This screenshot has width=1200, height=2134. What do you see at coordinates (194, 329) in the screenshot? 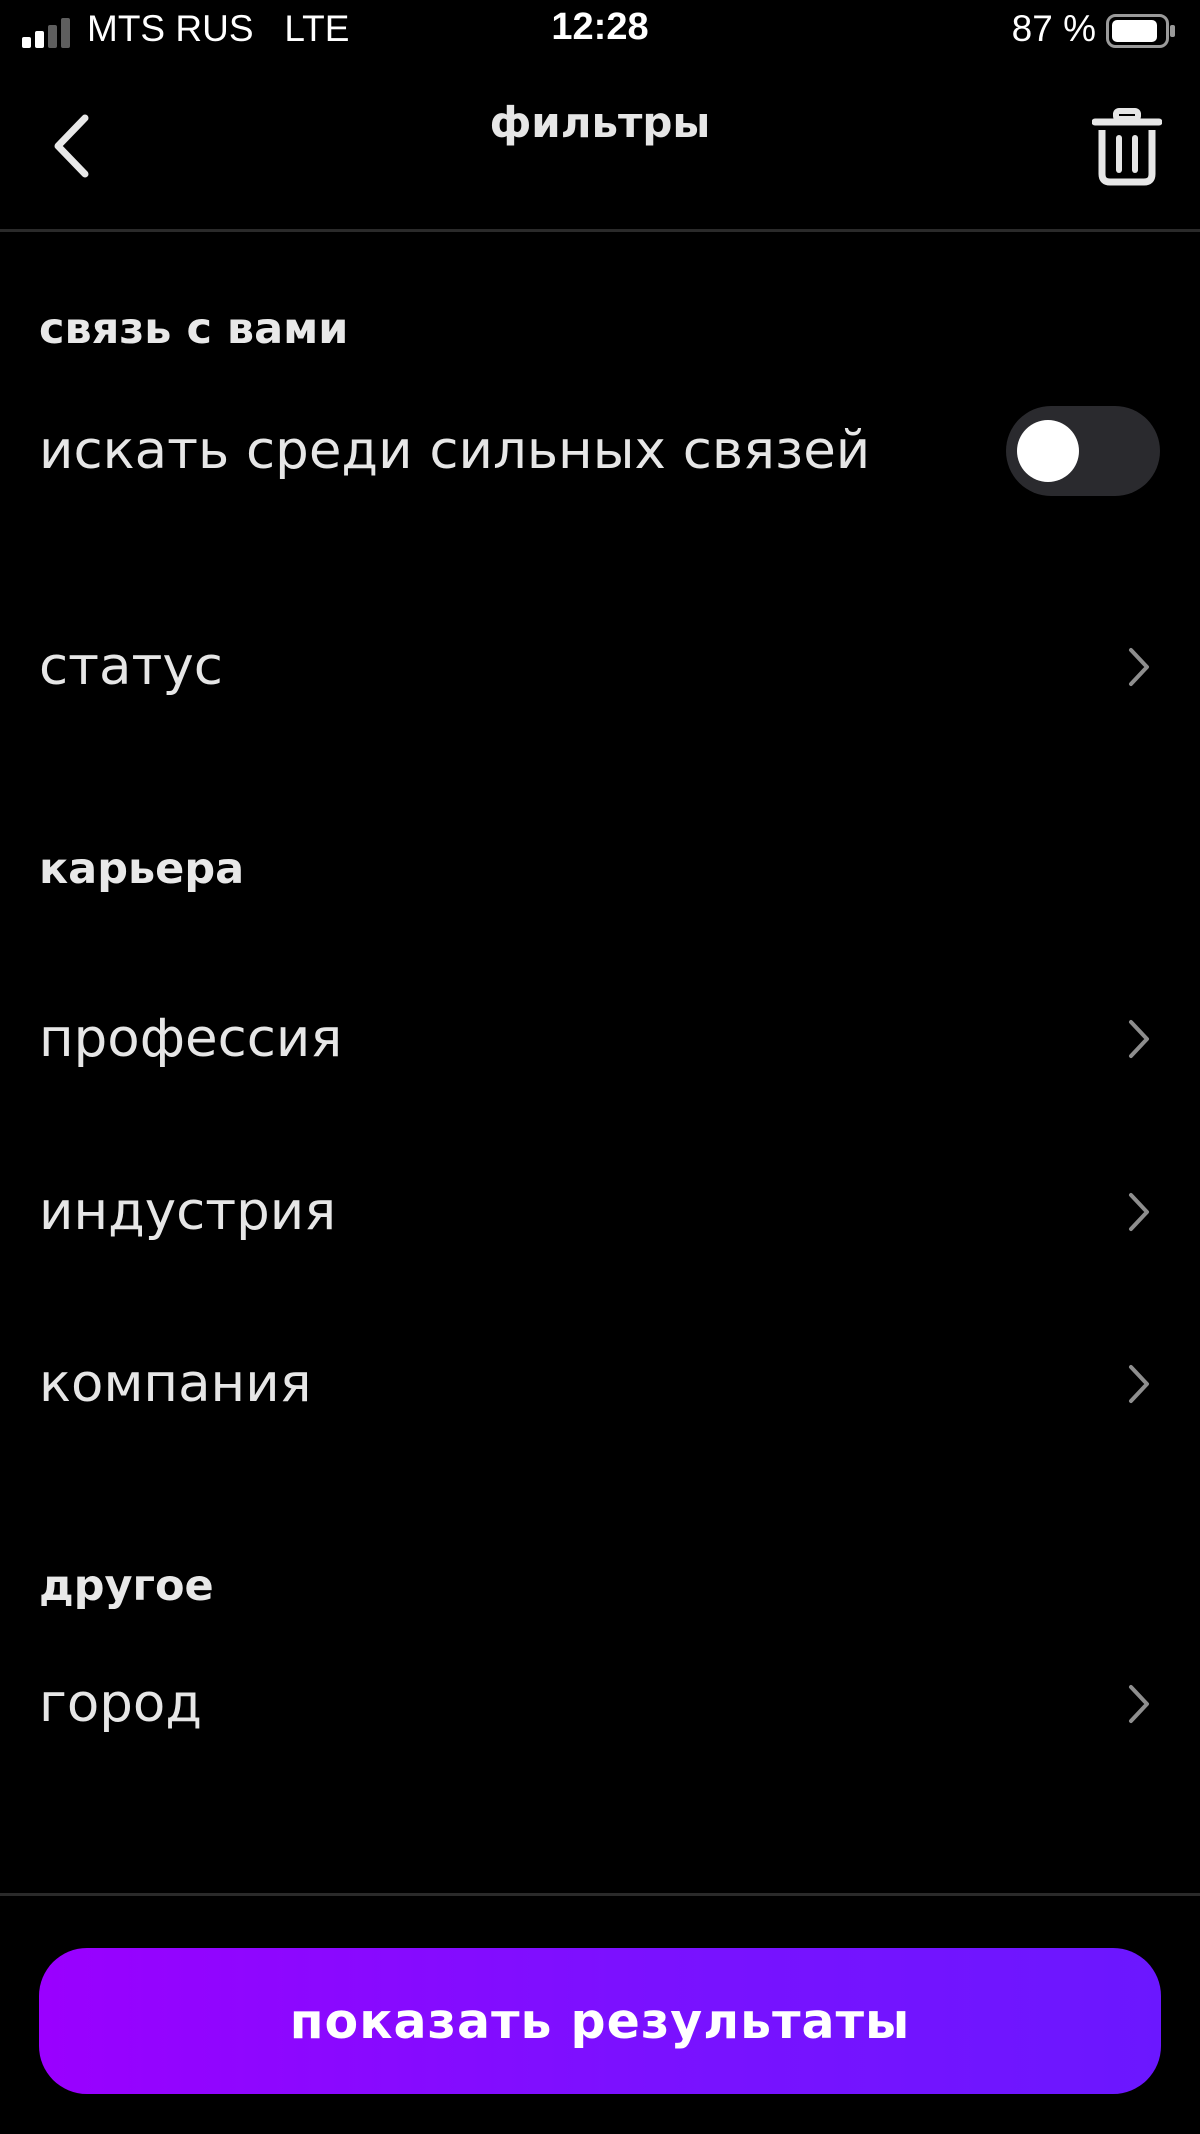
I see `section-title-connection: связь с вами` at bounding box center [194, 329].